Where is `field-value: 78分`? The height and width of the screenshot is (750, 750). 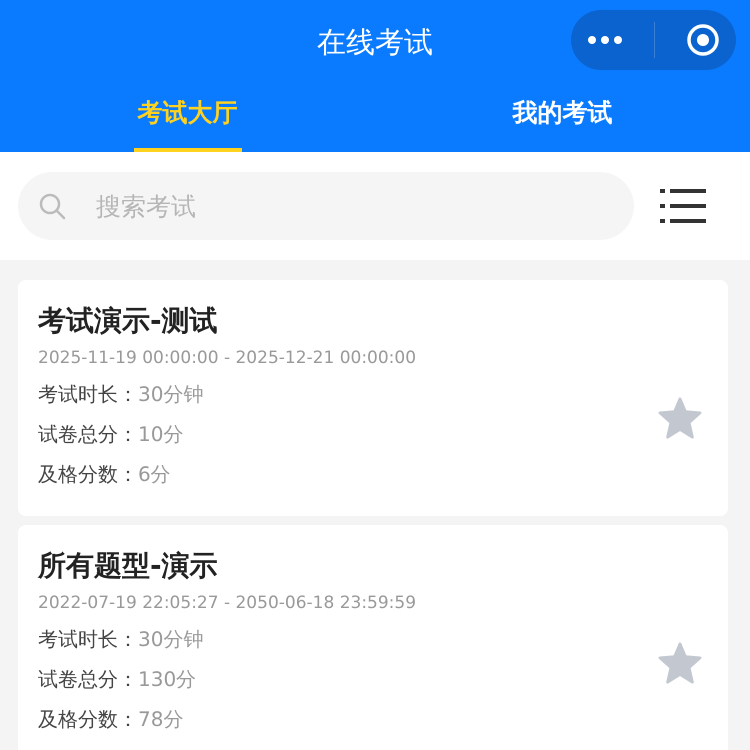
field-value: 78分 is located at coordinates (161, 719).